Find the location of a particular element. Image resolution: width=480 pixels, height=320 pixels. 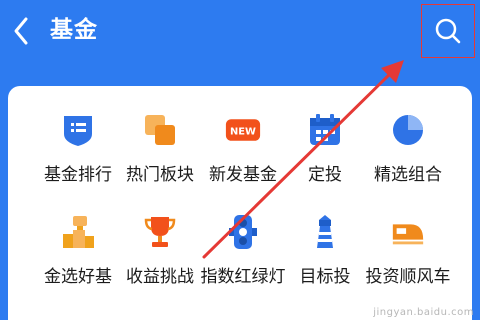

chevron-left-icon is located at coordinates (21, 31).